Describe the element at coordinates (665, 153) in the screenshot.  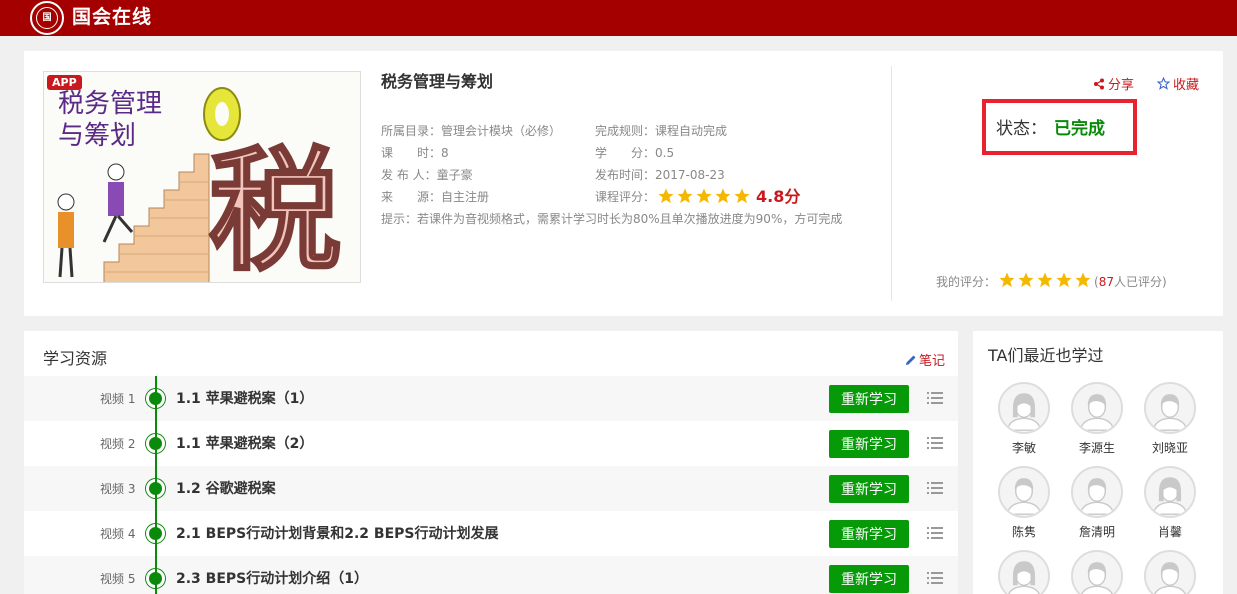
I see `meta-credit-value: 0.5` at that location.